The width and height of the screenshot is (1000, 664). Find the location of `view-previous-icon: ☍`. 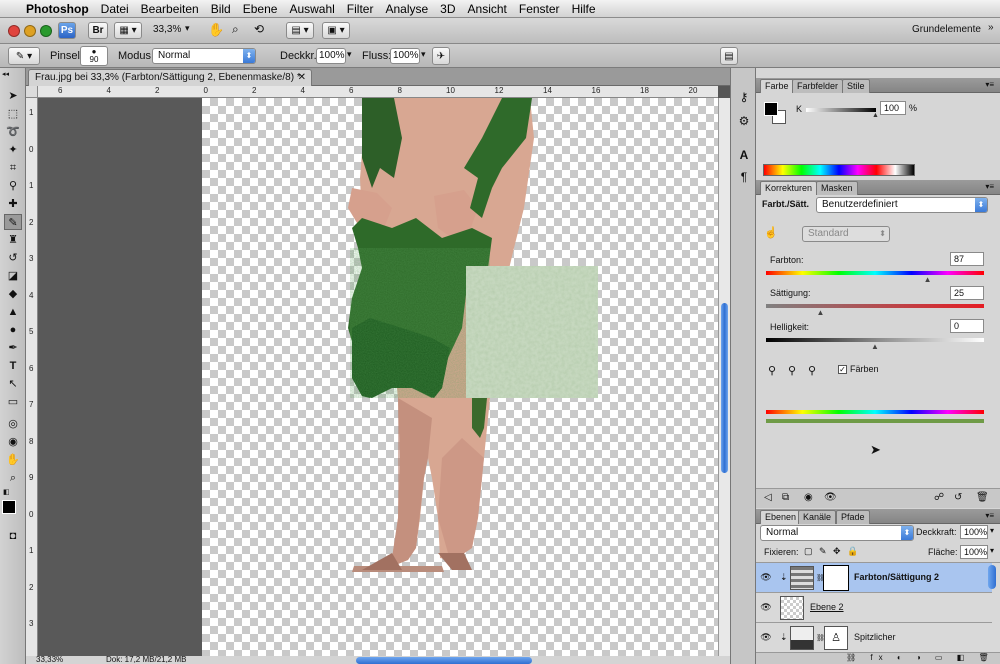

view-previous-icon: ☍ is located at coordinates (939, 497).